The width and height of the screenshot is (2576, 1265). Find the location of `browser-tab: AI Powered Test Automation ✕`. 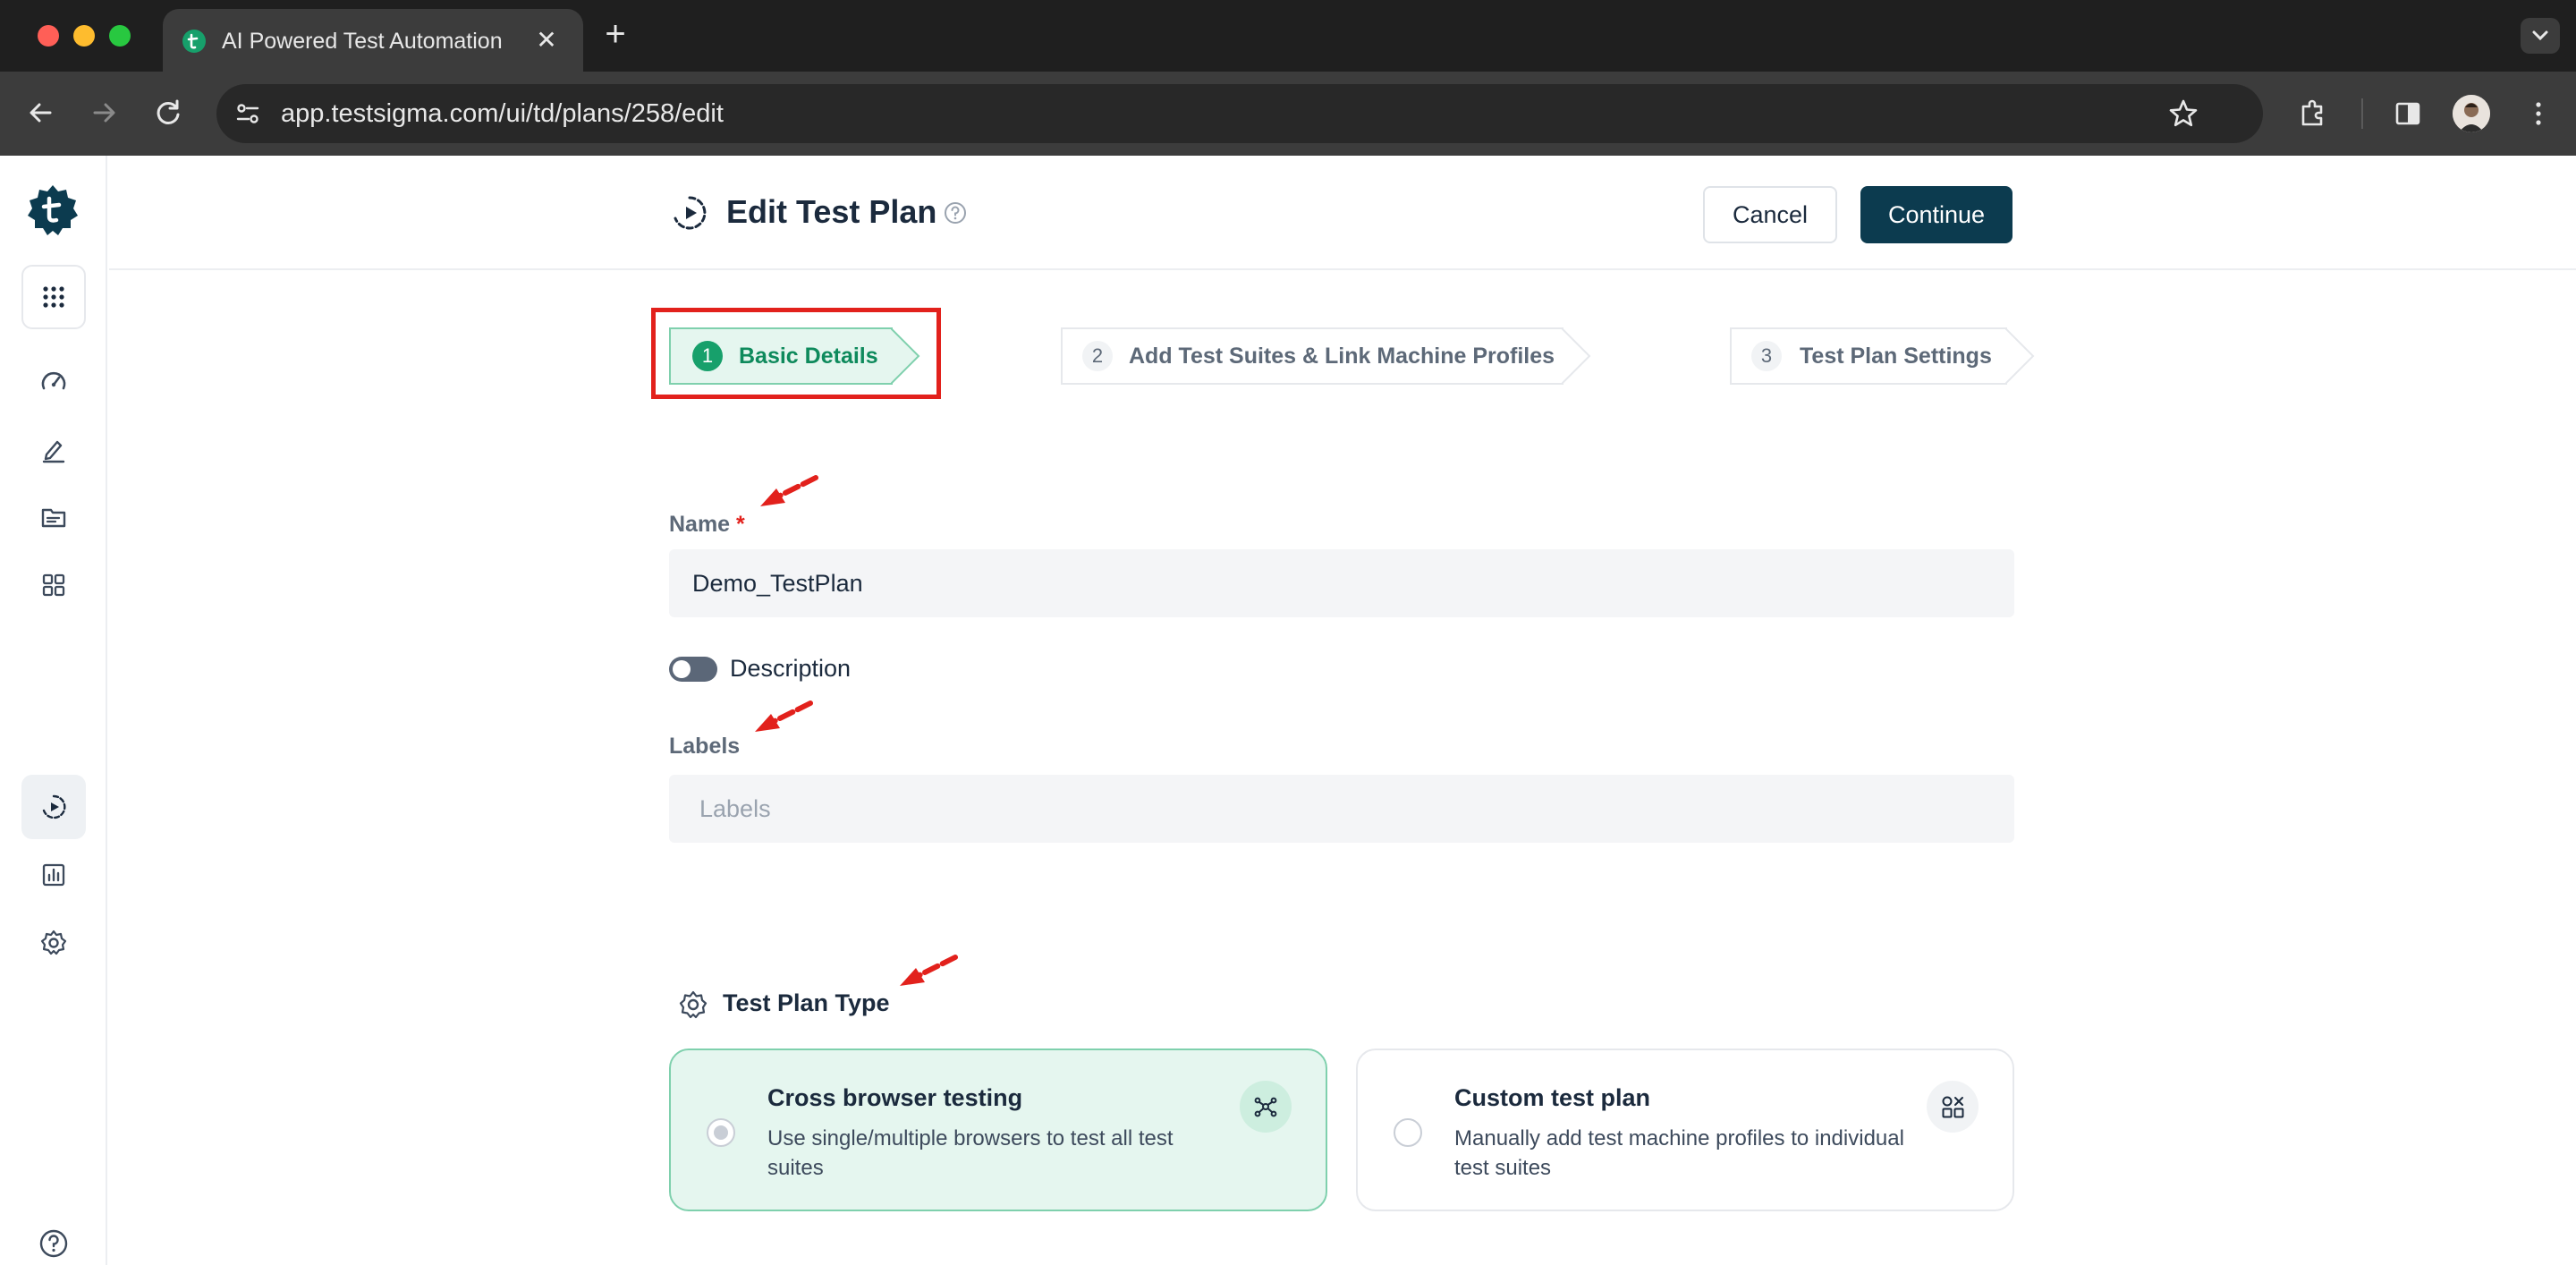

browser-tab: AI Powered Test Automation ✕ is located at coordinates (373, 40).